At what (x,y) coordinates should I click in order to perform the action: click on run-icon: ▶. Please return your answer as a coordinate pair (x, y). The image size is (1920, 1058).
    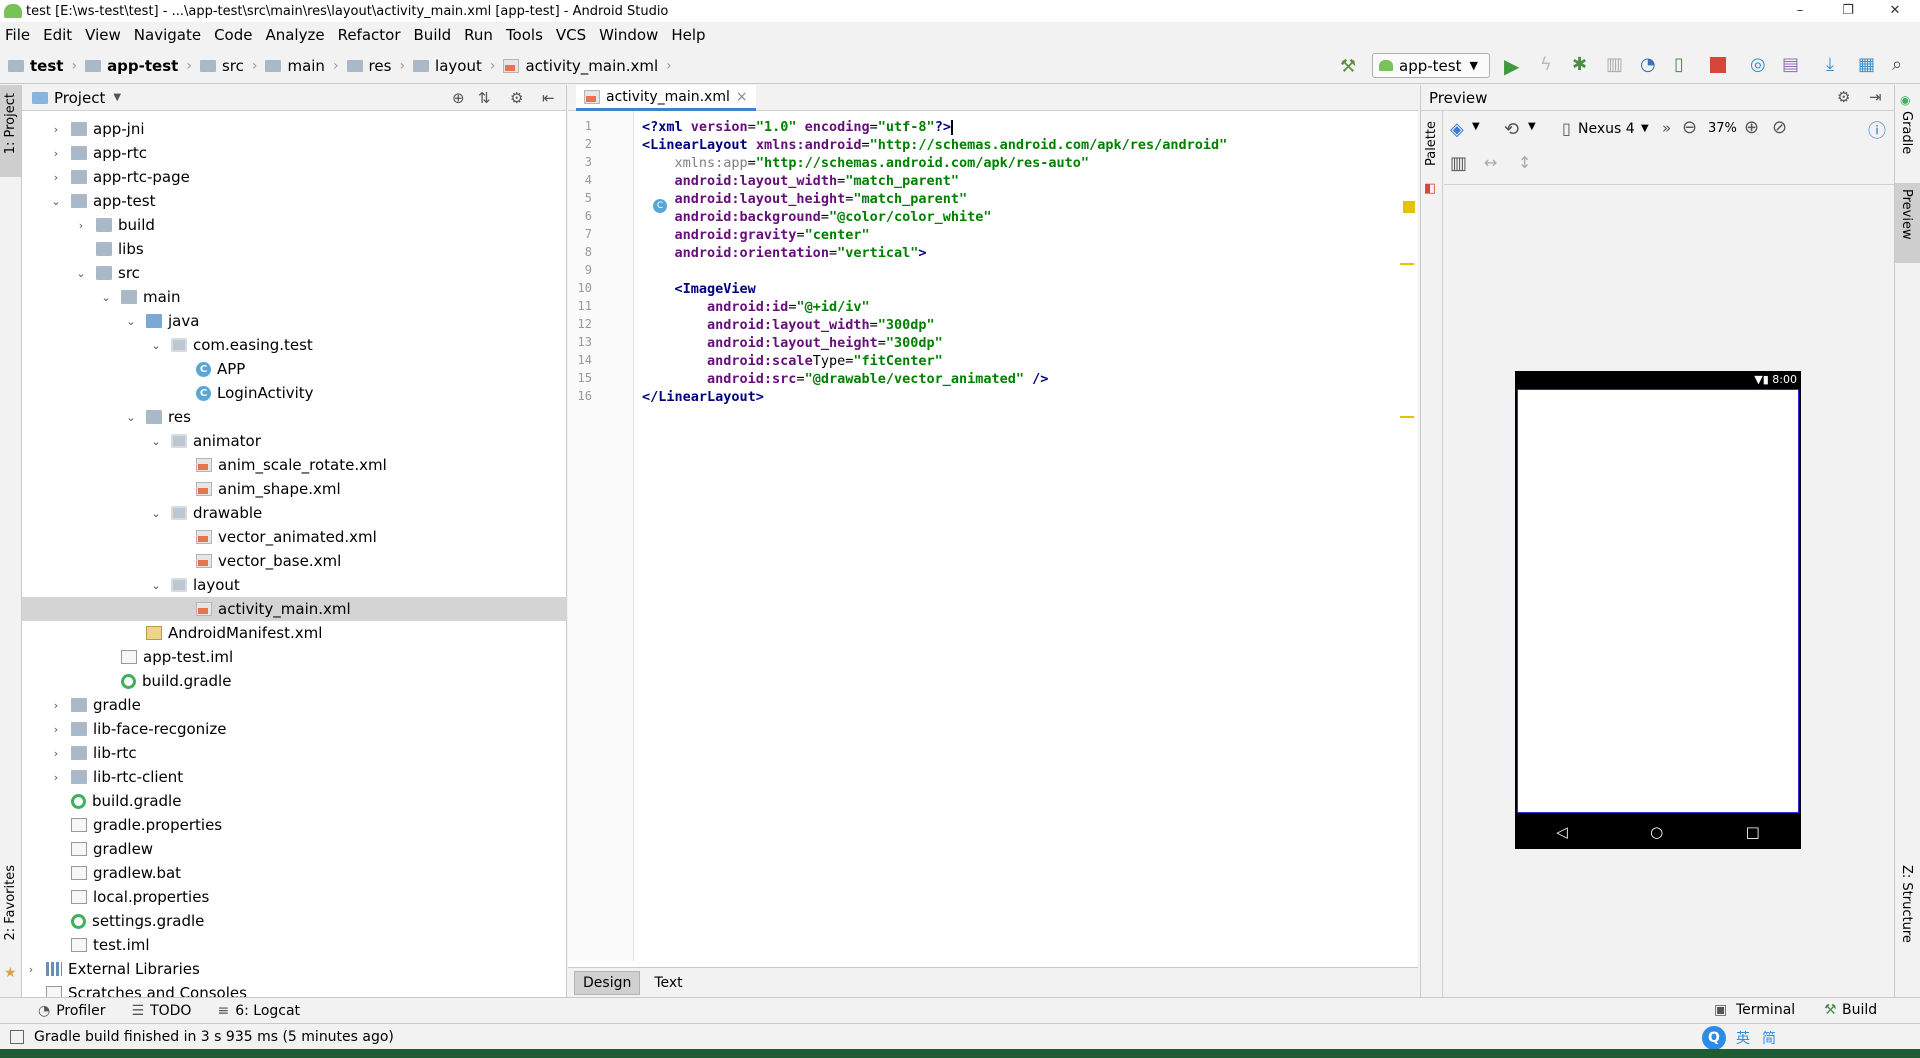
    Looking at the image, I should click on (1511, 66).